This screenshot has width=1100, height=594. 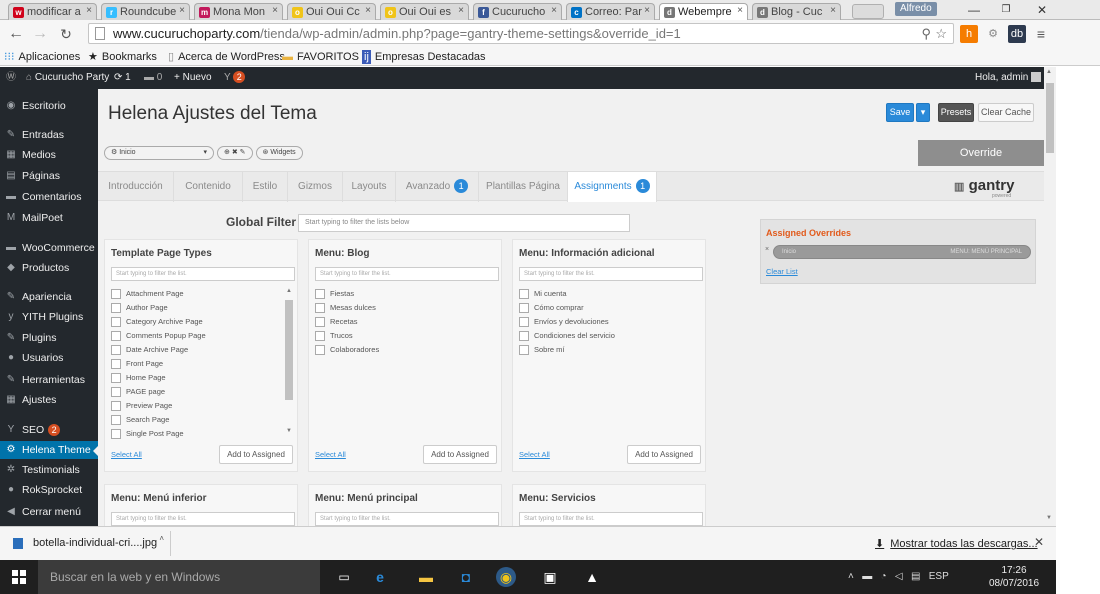 I want to click on sidebar-item: y YITH Plugins, so click(x=49, y=317).